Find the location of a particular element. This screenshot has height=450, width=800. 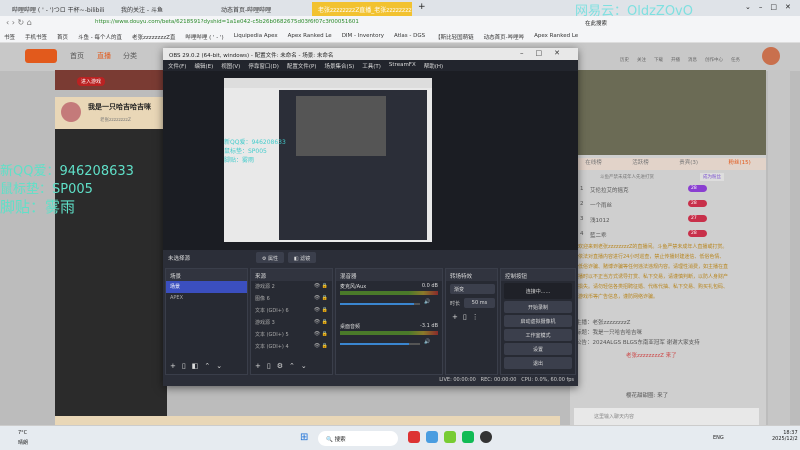

control-button-2: 启动虚拟摄像机 is located at coordinates (538, 321).